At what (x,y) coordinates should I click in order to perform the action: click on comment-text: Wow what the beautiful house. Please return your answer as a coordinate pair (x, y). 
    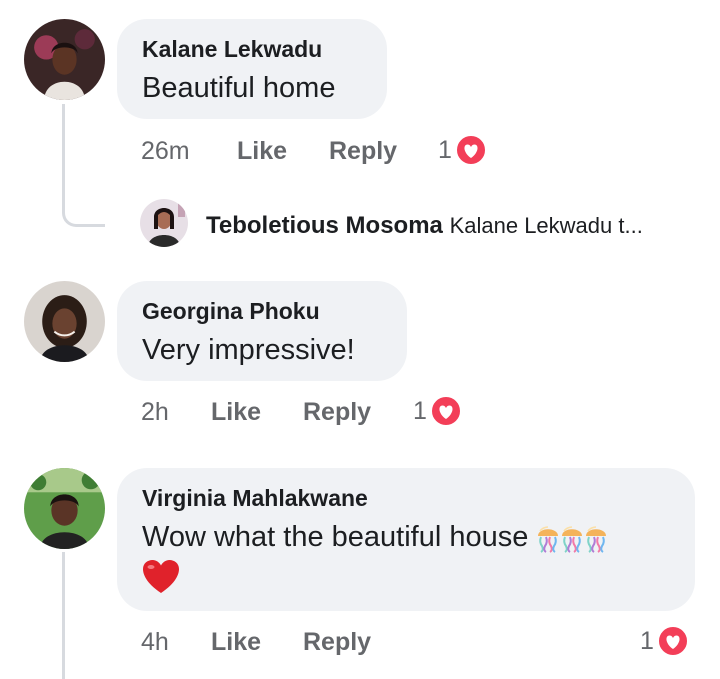
    Looking at the image, I should click on (335, 537).